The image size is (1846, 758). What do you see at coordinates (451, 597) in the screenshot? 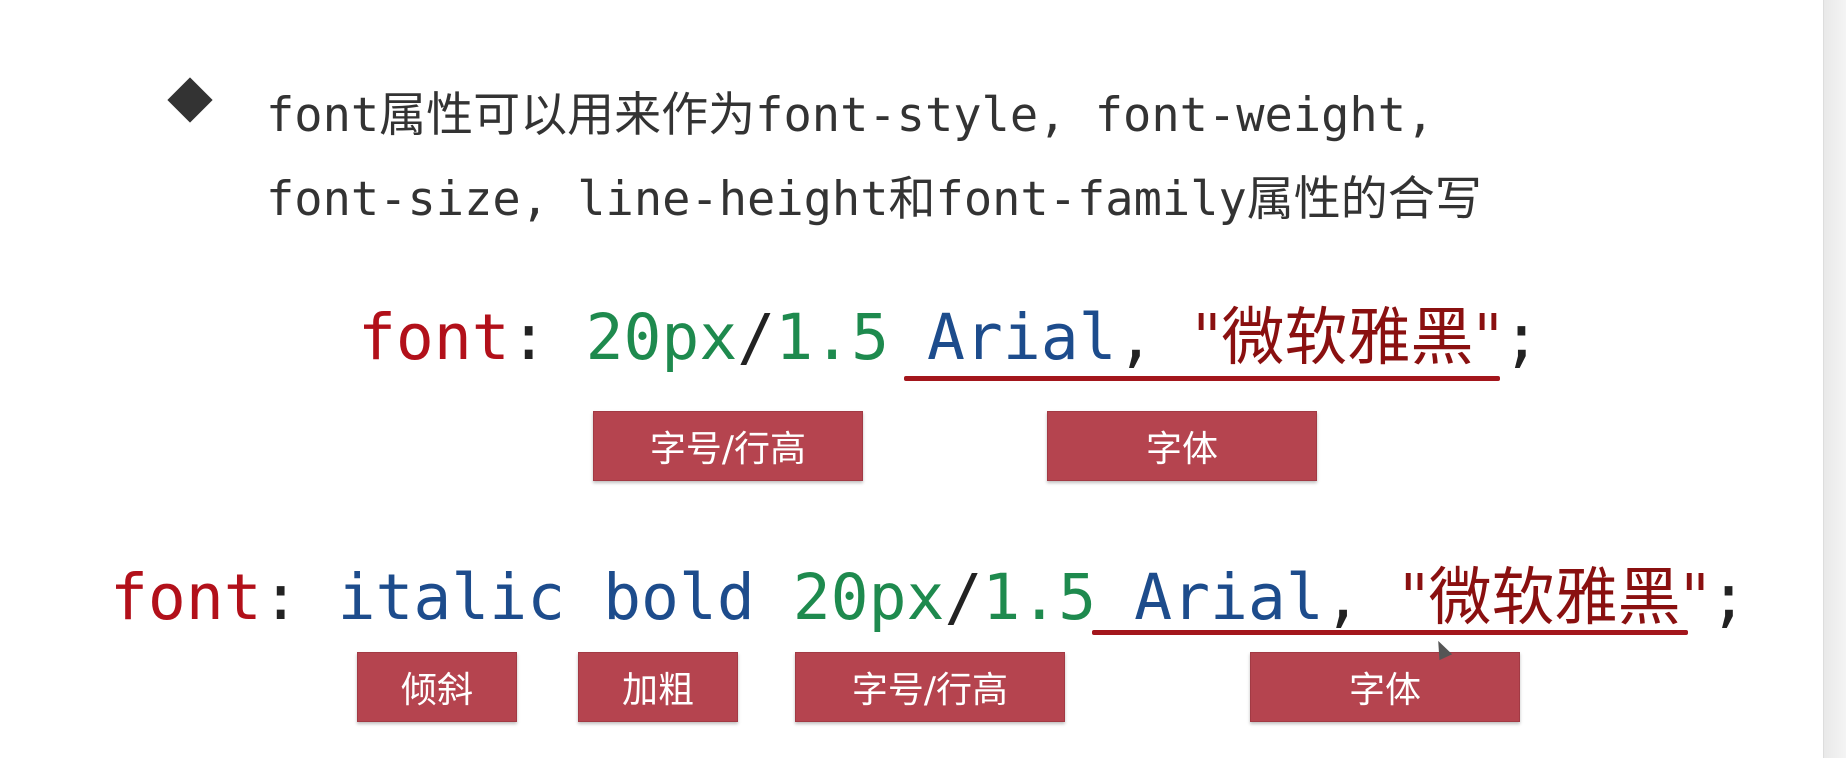
I see `code-font-style: italic` at bounding box center [451, 597].